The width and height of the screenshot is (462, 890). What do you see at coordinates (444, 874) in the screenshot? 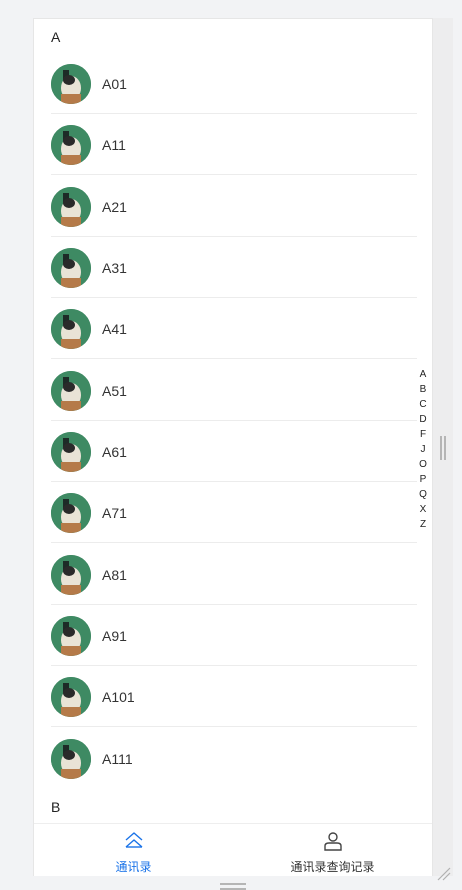
I see `resize-corner-icon` at bounding box center [444, 874].